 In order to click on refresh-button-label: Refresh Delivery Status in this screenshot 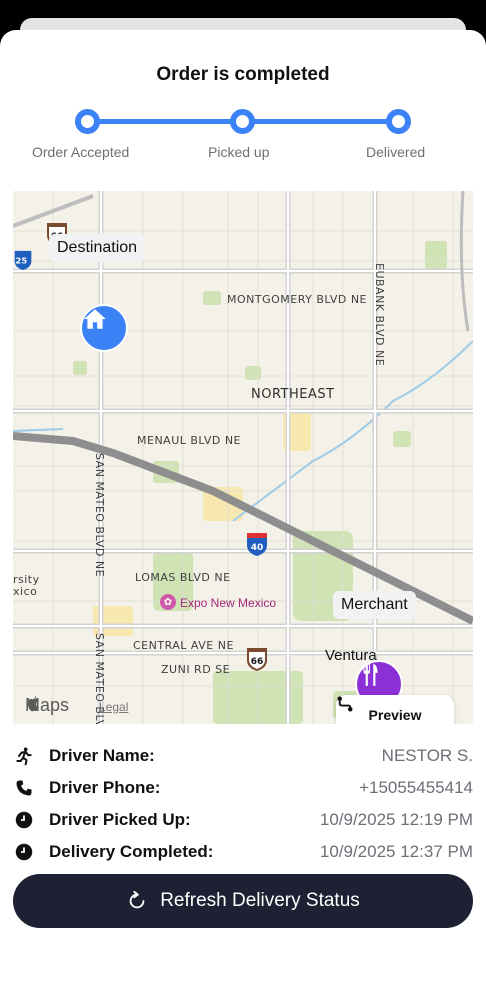, I will do `click(260, 900)`.